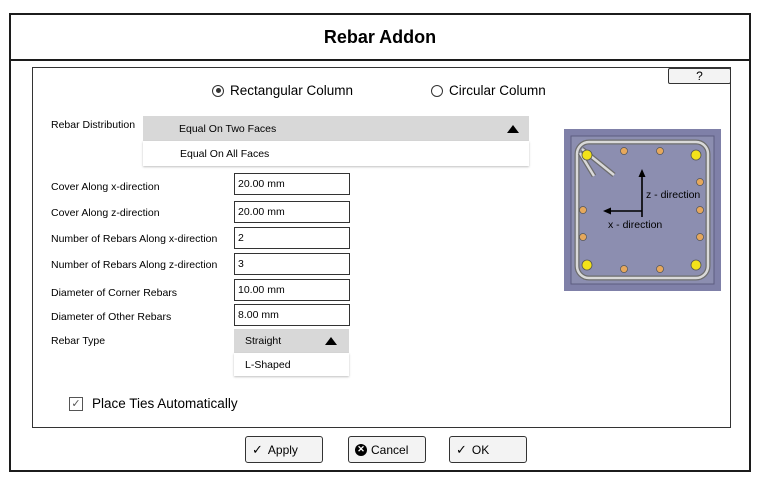 This screenshot has width=759, height=482. I want to click on cancel-button: ✕ Cancel, so click(387, 449).